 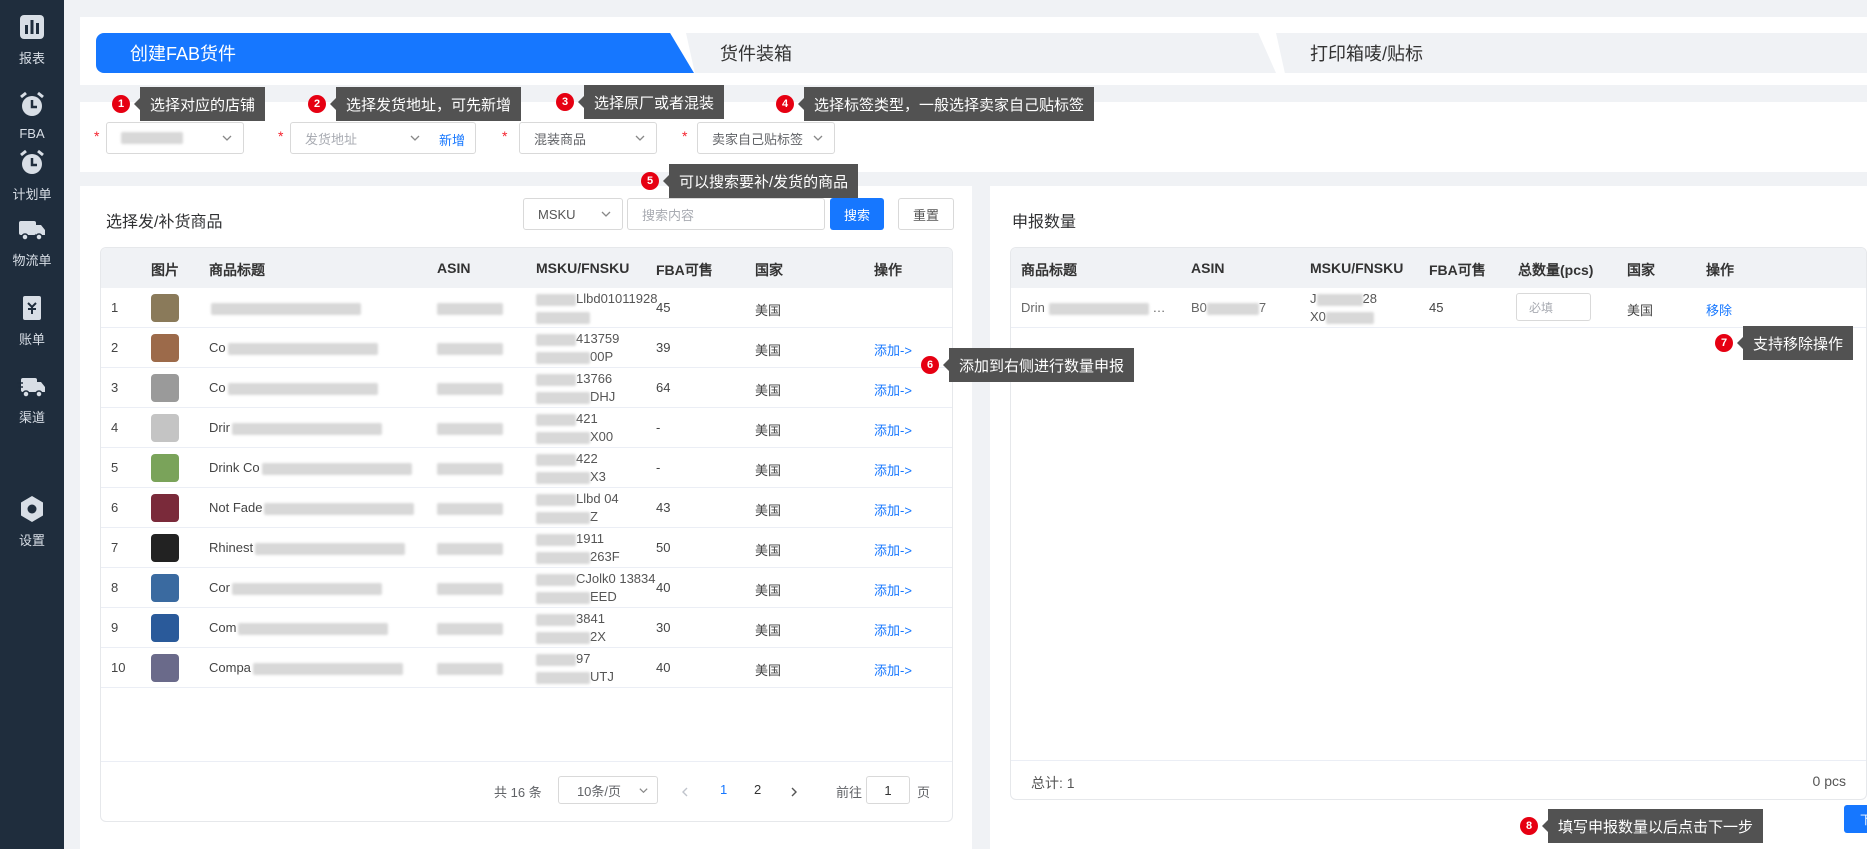 I want to click on table-header: 图片 商品标题 ASIN MSKU/FNSKU FBA可售 国家 操作, so click(x=526, y=268).